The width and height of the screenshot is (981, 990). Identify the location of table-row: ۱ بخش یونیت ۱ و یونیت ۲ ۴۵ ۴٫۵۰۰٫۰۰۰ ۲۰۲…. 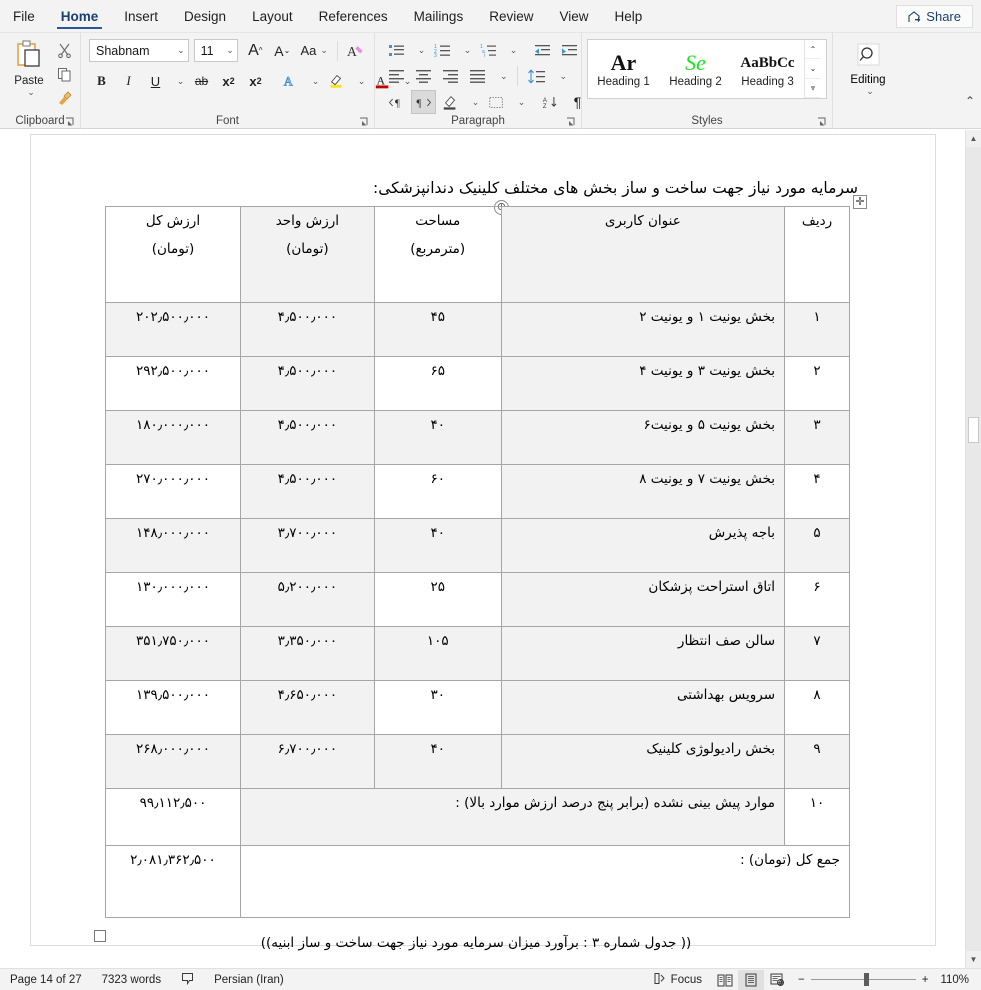
(477, 329).